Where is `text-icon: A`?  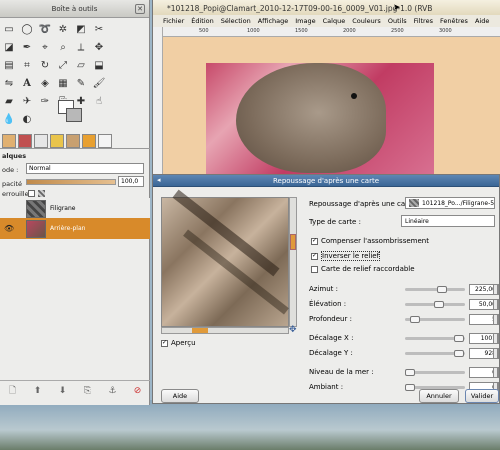
text-icon: A is located at coordinates (27, 83).